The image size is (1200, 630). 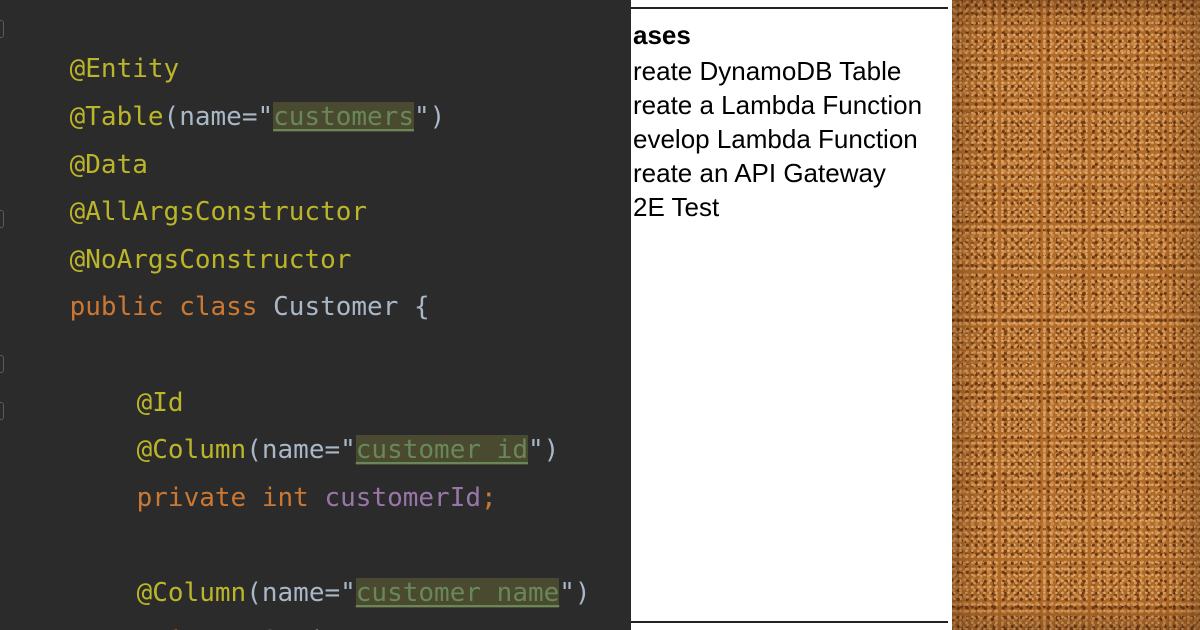 I want to click on code-line-field-name: private String customerName;, so click(x=324, y=605).